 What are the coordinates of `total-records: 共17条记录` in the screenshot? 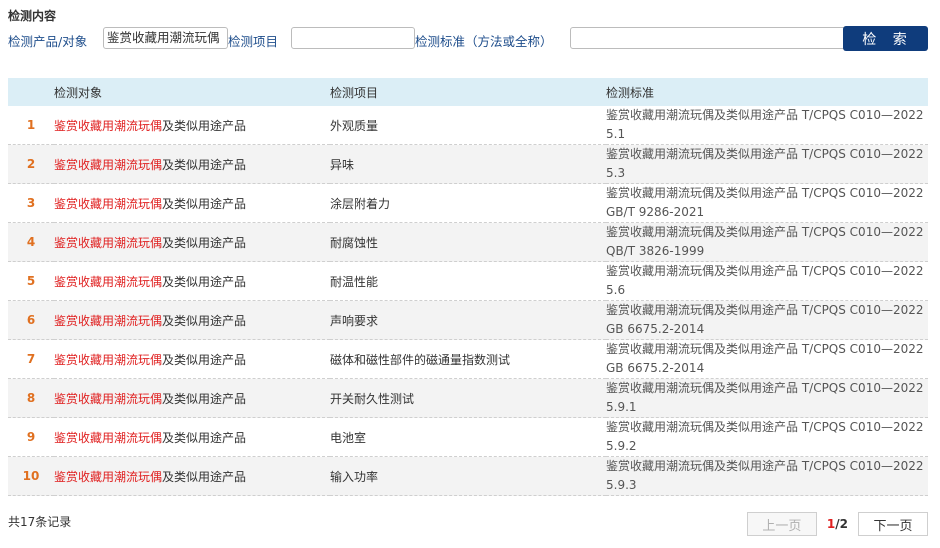 It's located at (40, 522).